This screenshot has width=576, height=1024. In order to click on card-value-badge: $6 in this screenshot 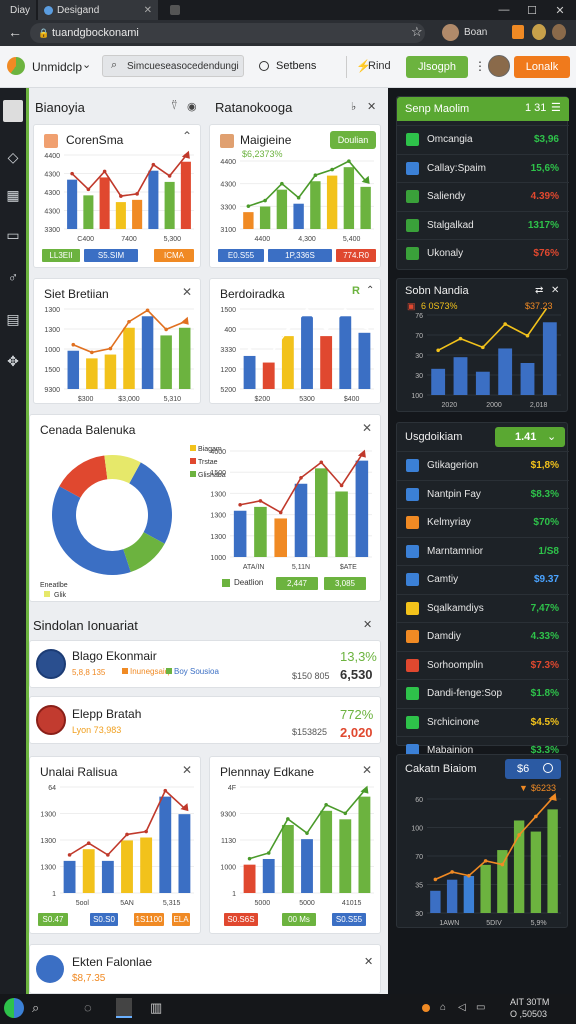, I will do `click(533, 769)`.